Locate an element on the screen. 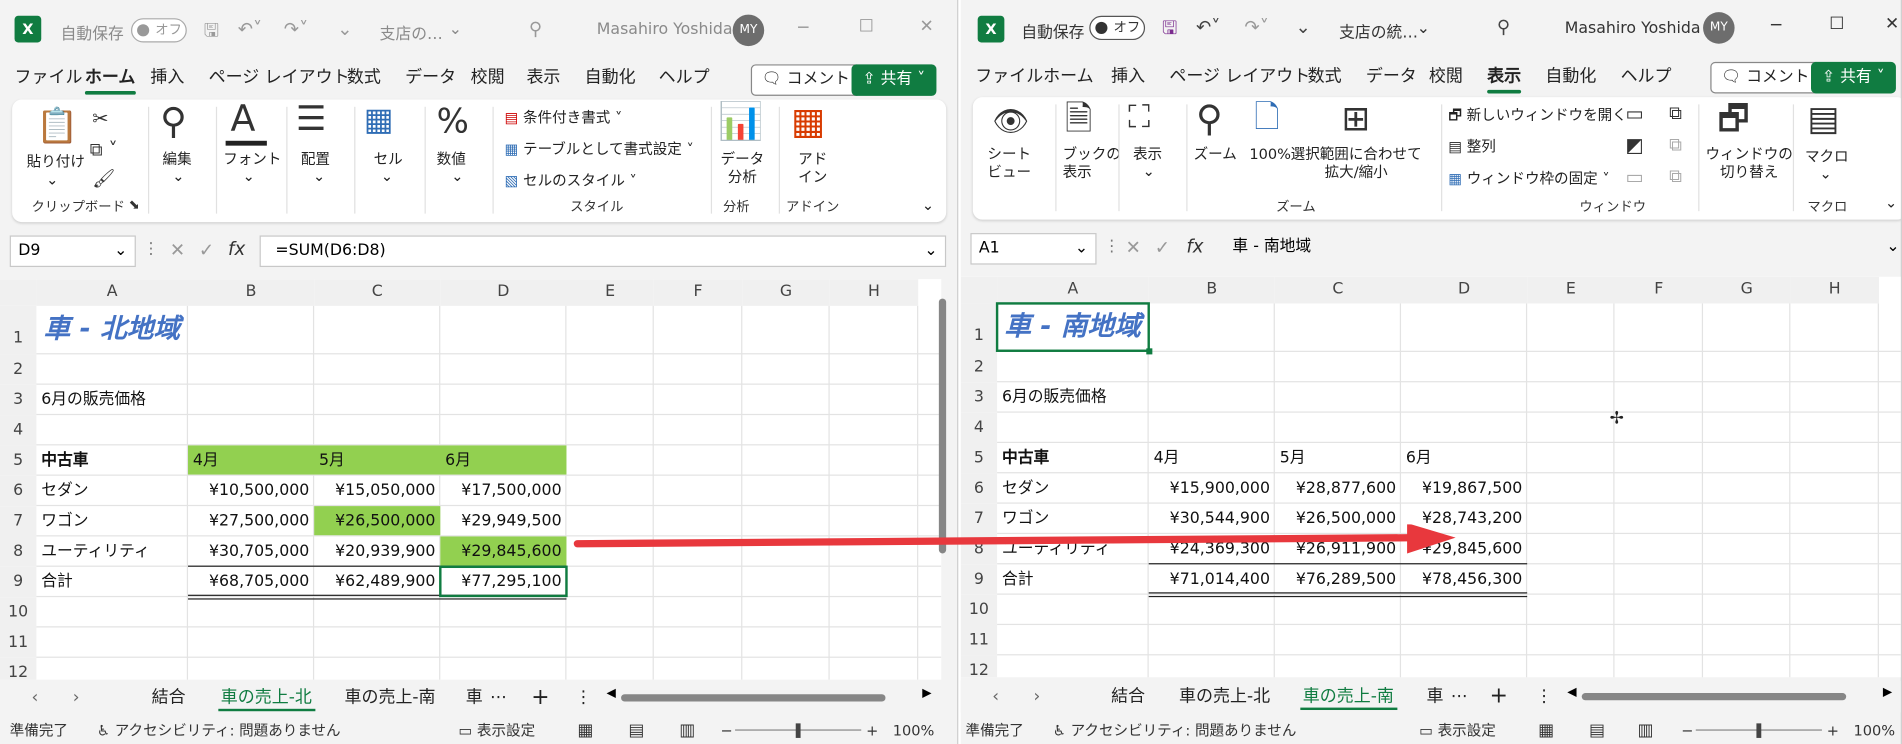 The height and width of the screenshot is (744, 1902). autosave-toggle: オフ is located at coordinates (1117, 28).